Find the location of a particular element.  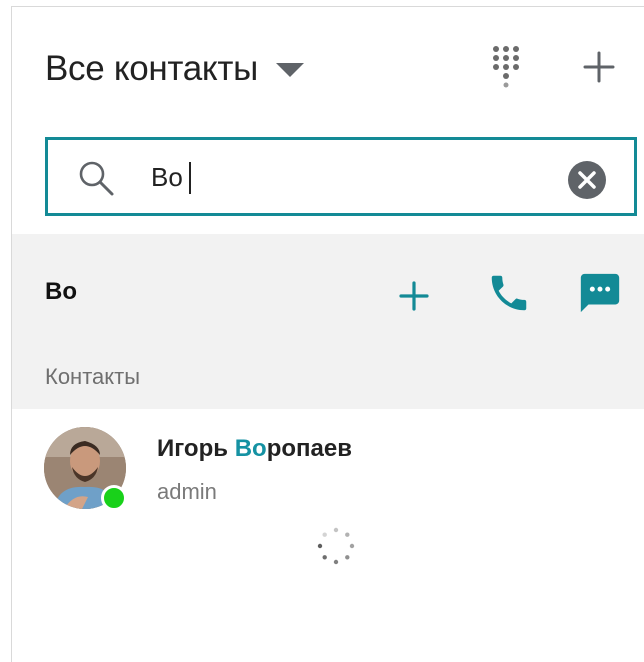

clear-search-button is located at coordinates (587, 180).